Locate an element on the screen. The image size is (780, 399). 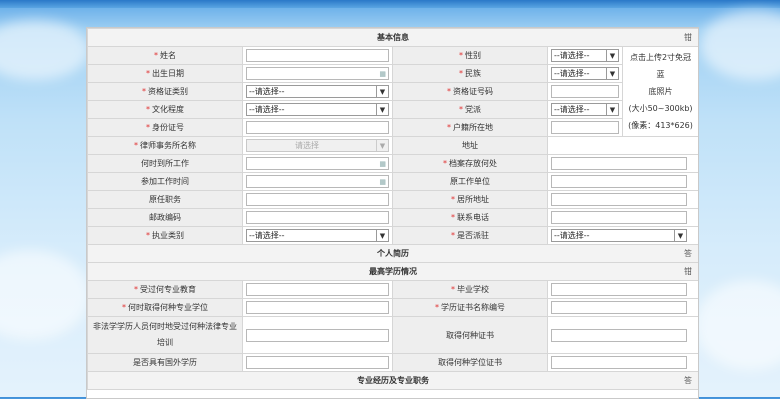
residence-label: * 居所地址 is located at coordinates (470, 199).